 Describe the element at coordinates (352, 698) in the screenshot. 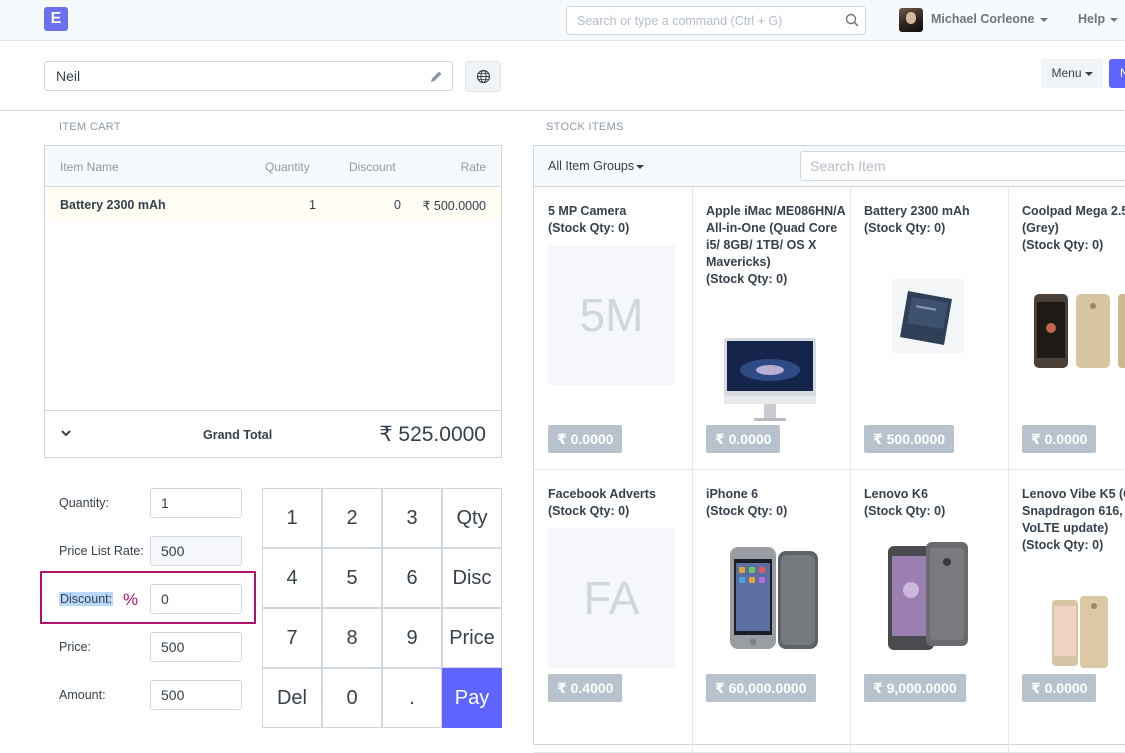

I see `key-0: 0` at that location.